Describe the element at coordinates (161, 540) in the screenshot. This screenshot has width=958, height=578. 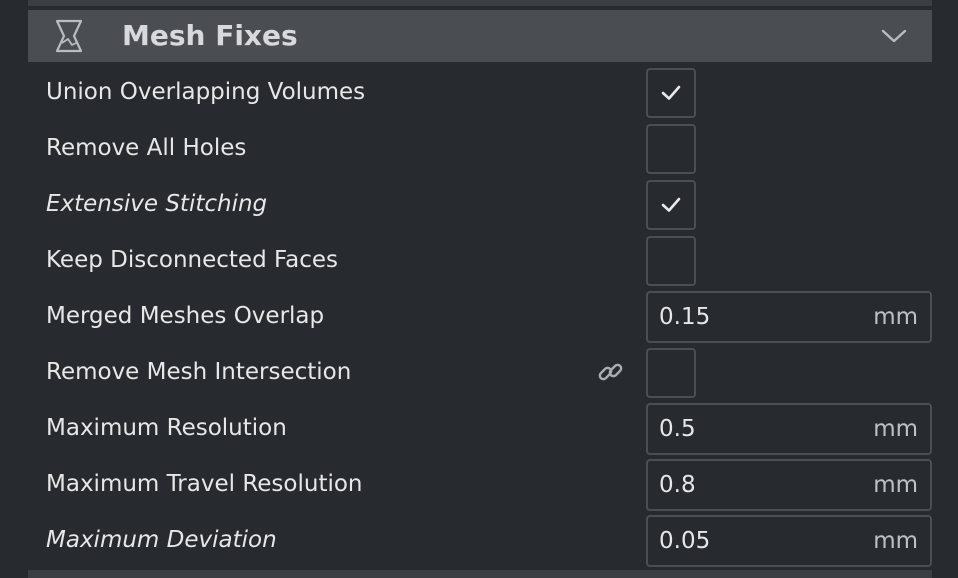
I see `setting-label: Maximum Deviation` at that location.